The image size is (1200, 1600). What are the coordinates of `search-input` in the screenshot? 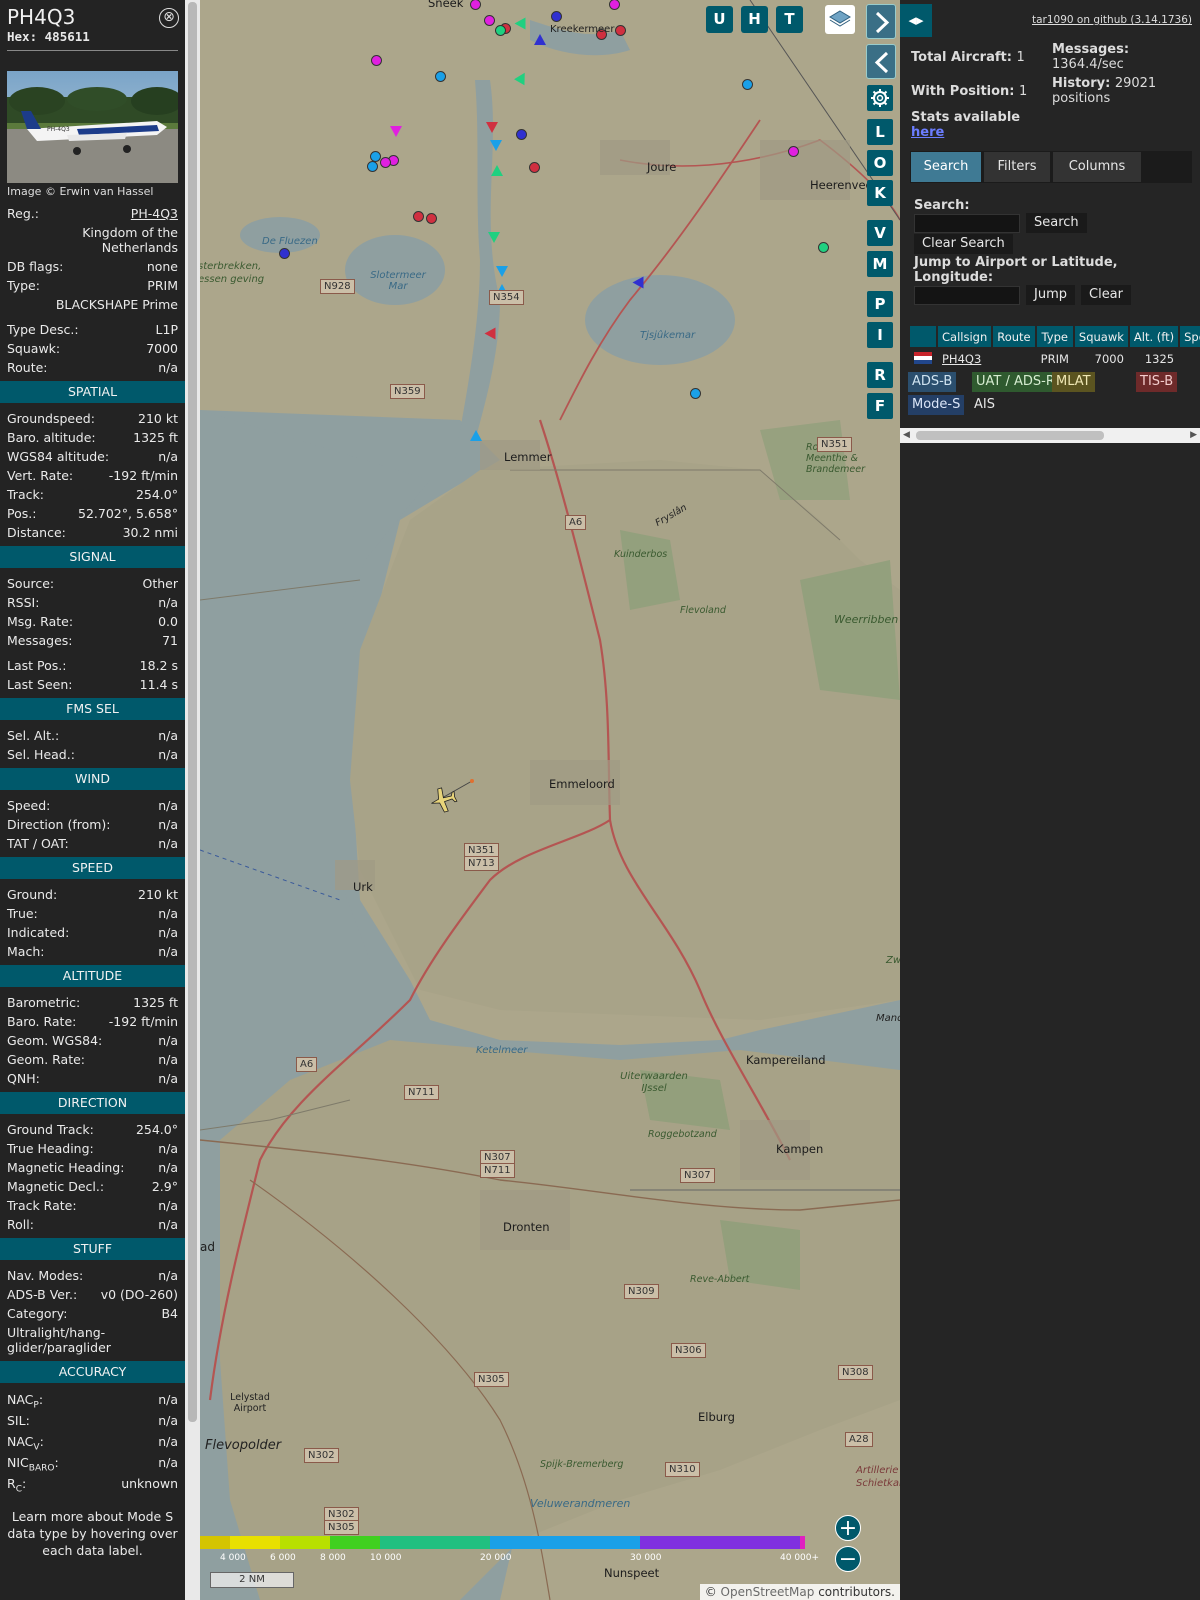 It's located at (967, 223).